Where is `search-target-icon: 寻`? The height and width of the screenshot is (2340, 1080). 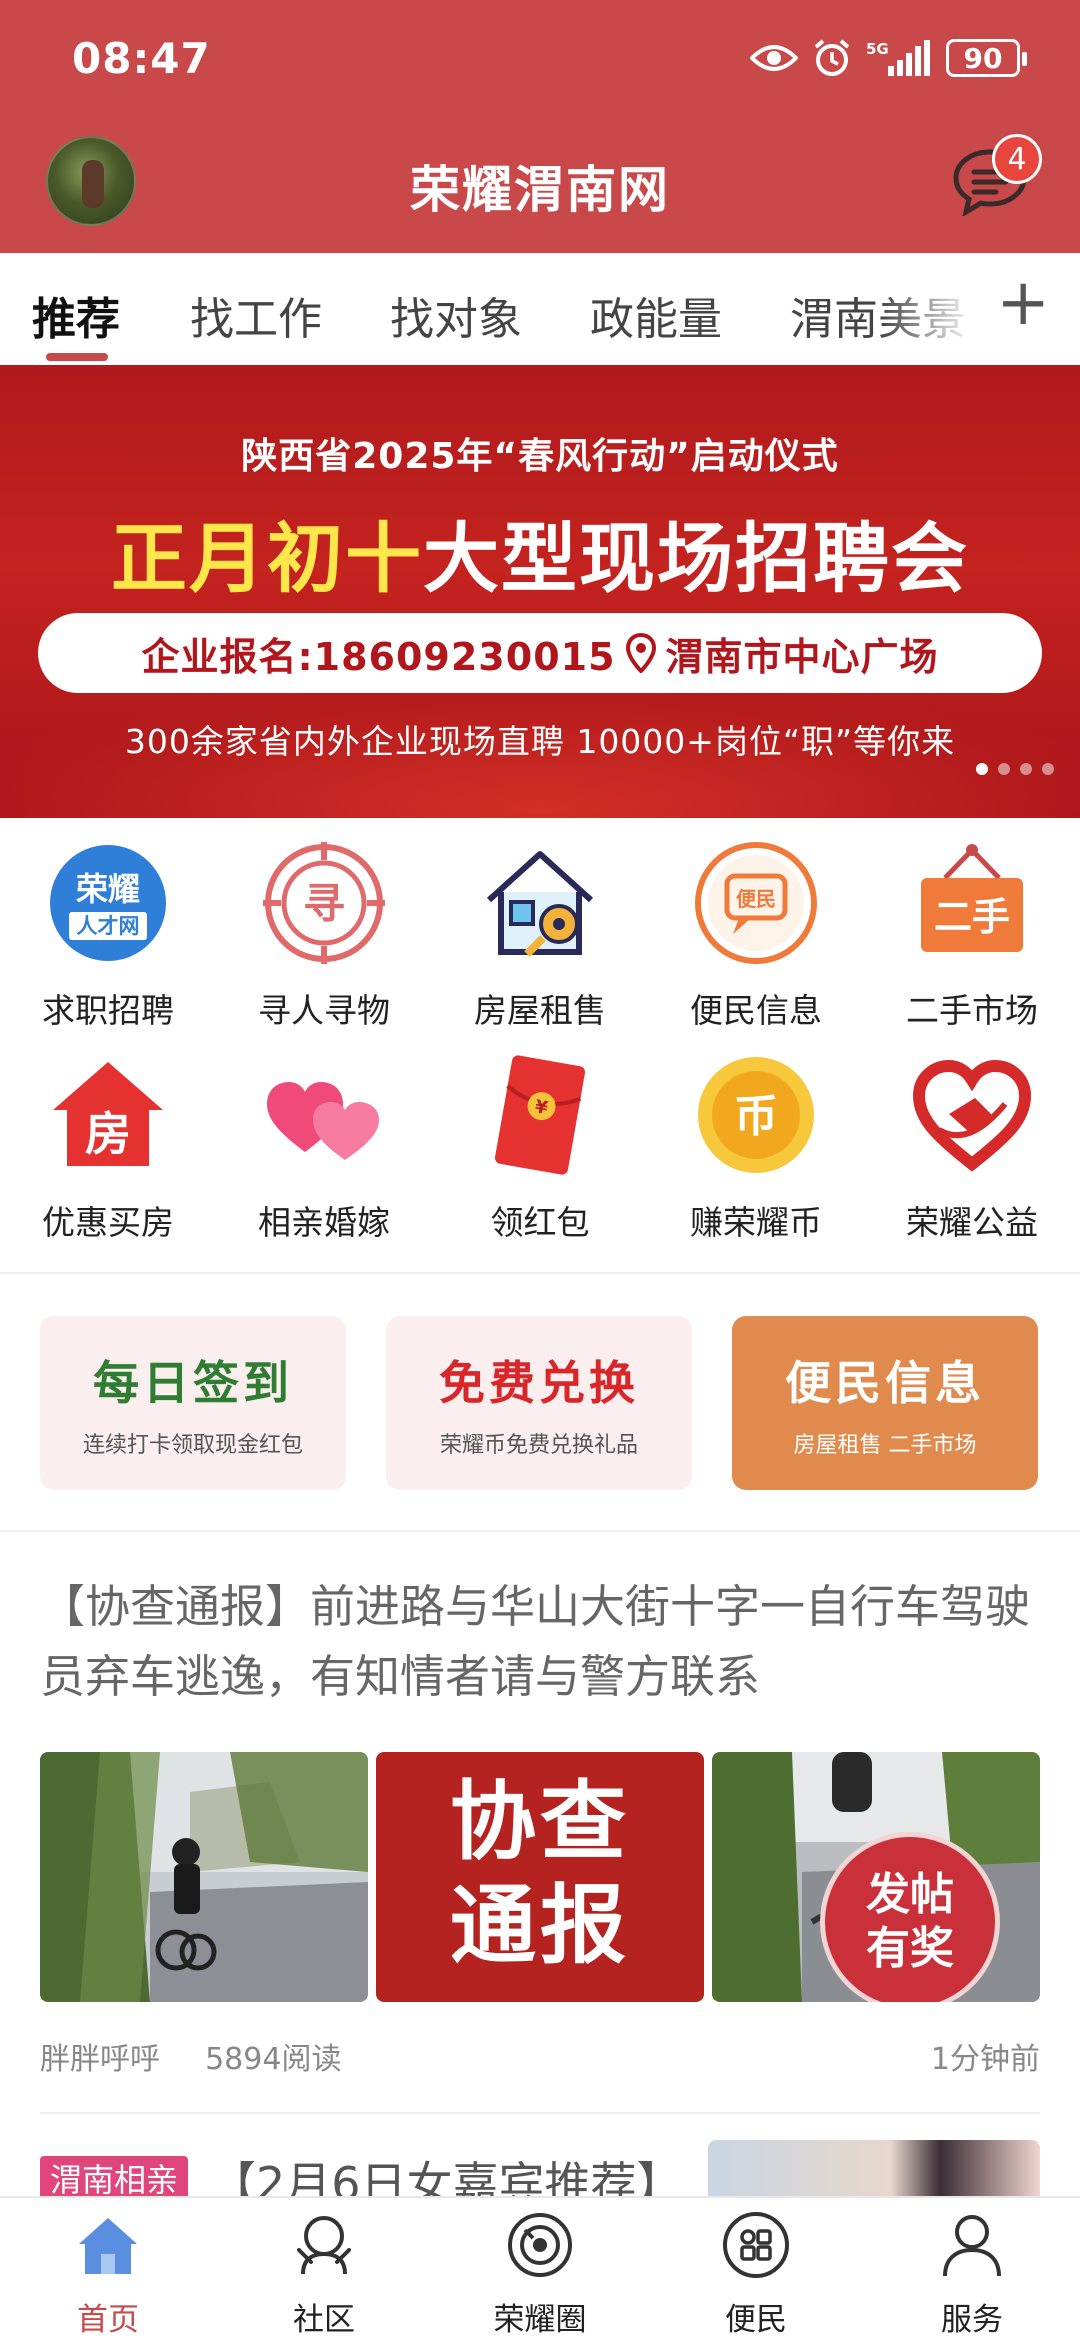 search-target-icon: 寻 is located at coordinates (324, 903).